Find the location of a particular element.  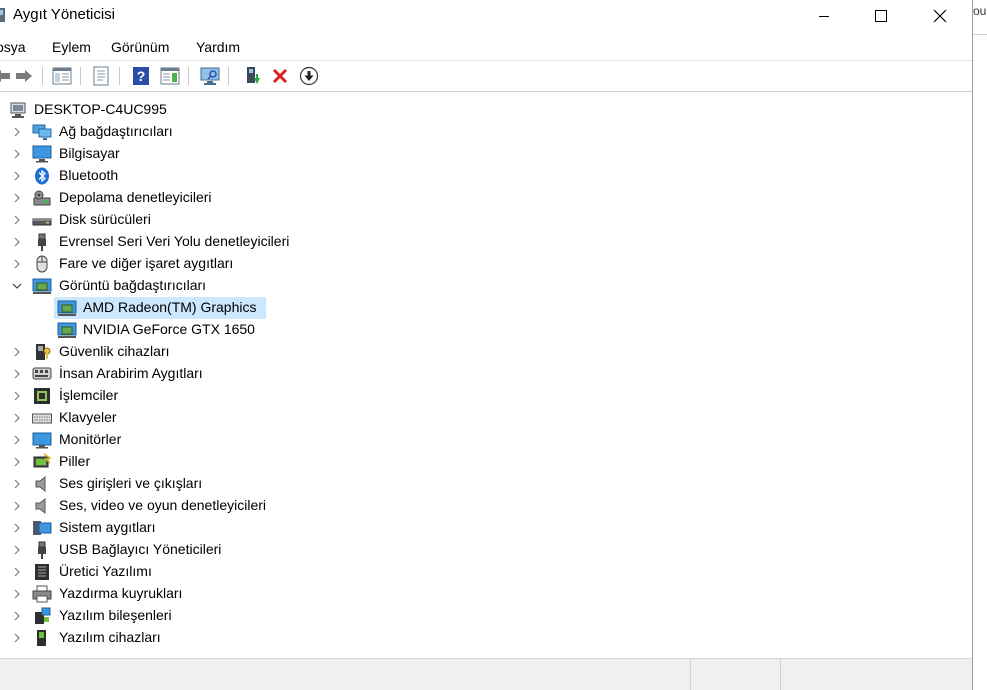

software-device-icon is located at coordinates (41, 638).